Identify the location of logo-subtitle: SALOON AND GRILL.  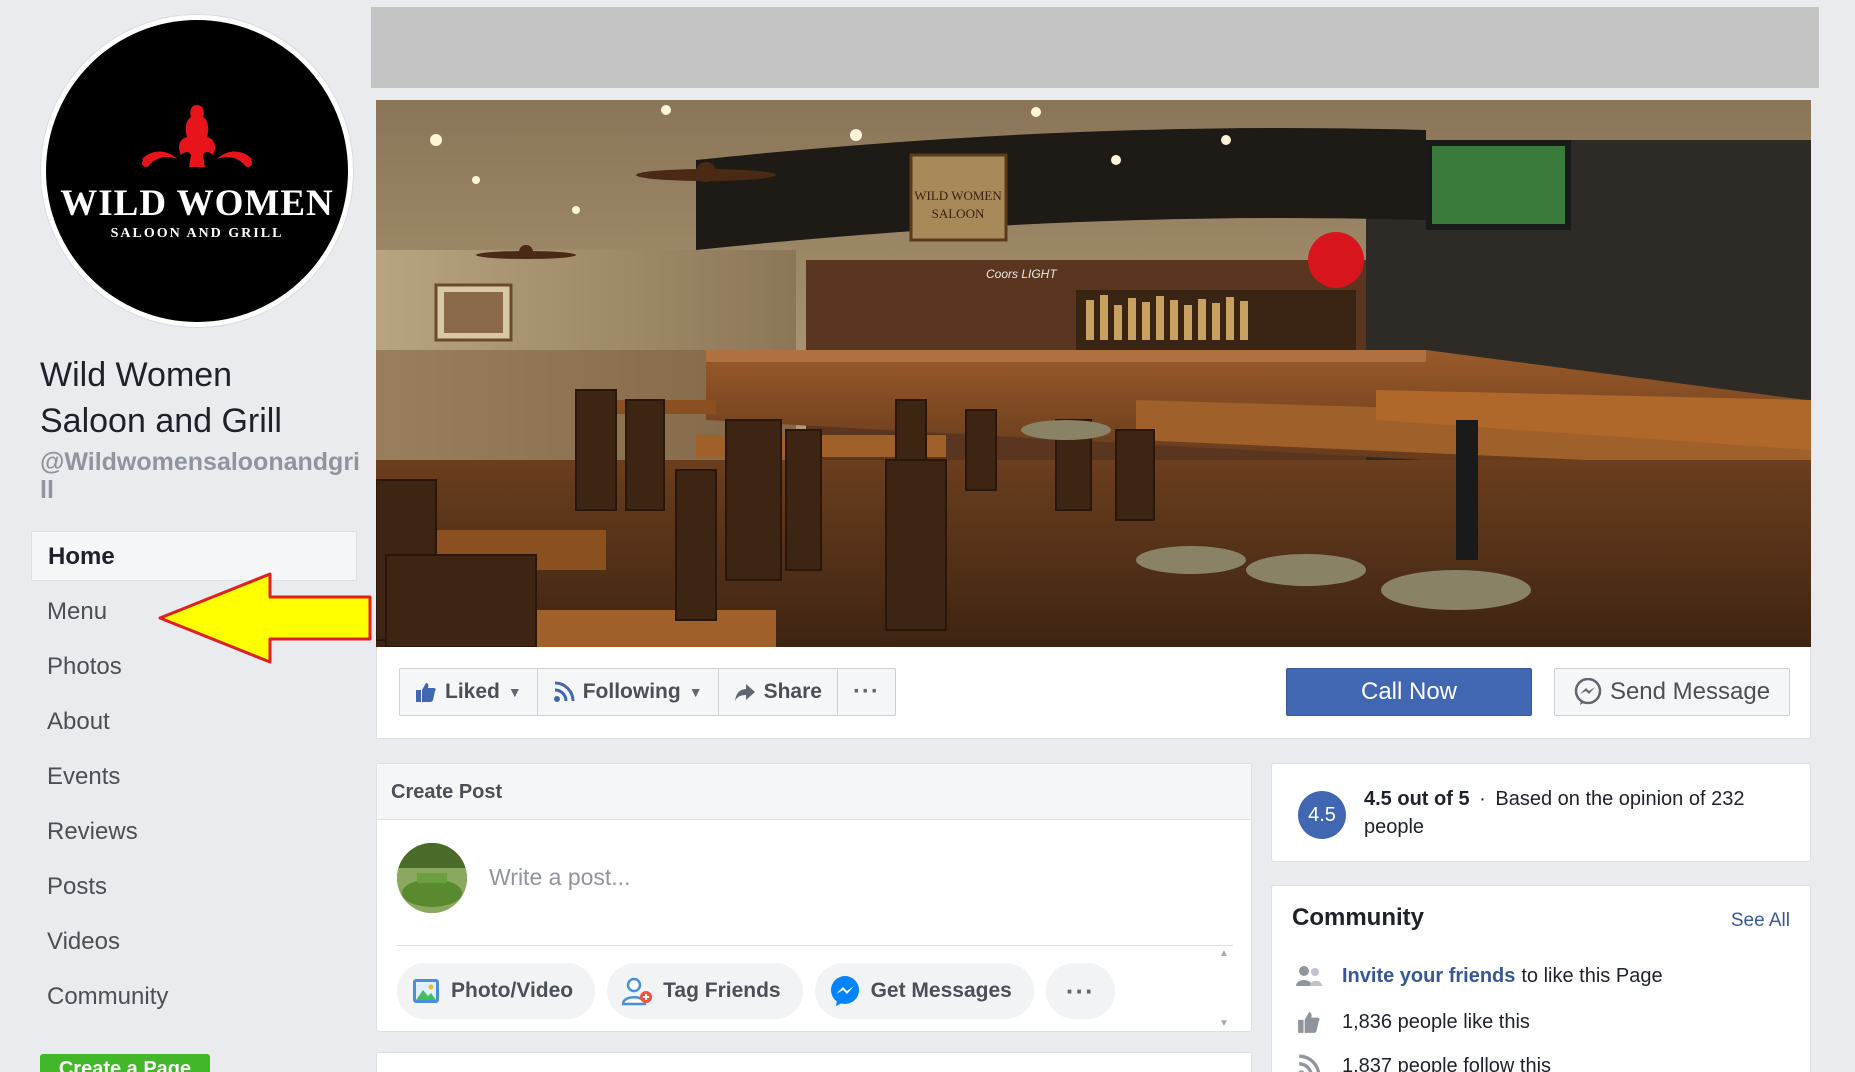
(197, 233).